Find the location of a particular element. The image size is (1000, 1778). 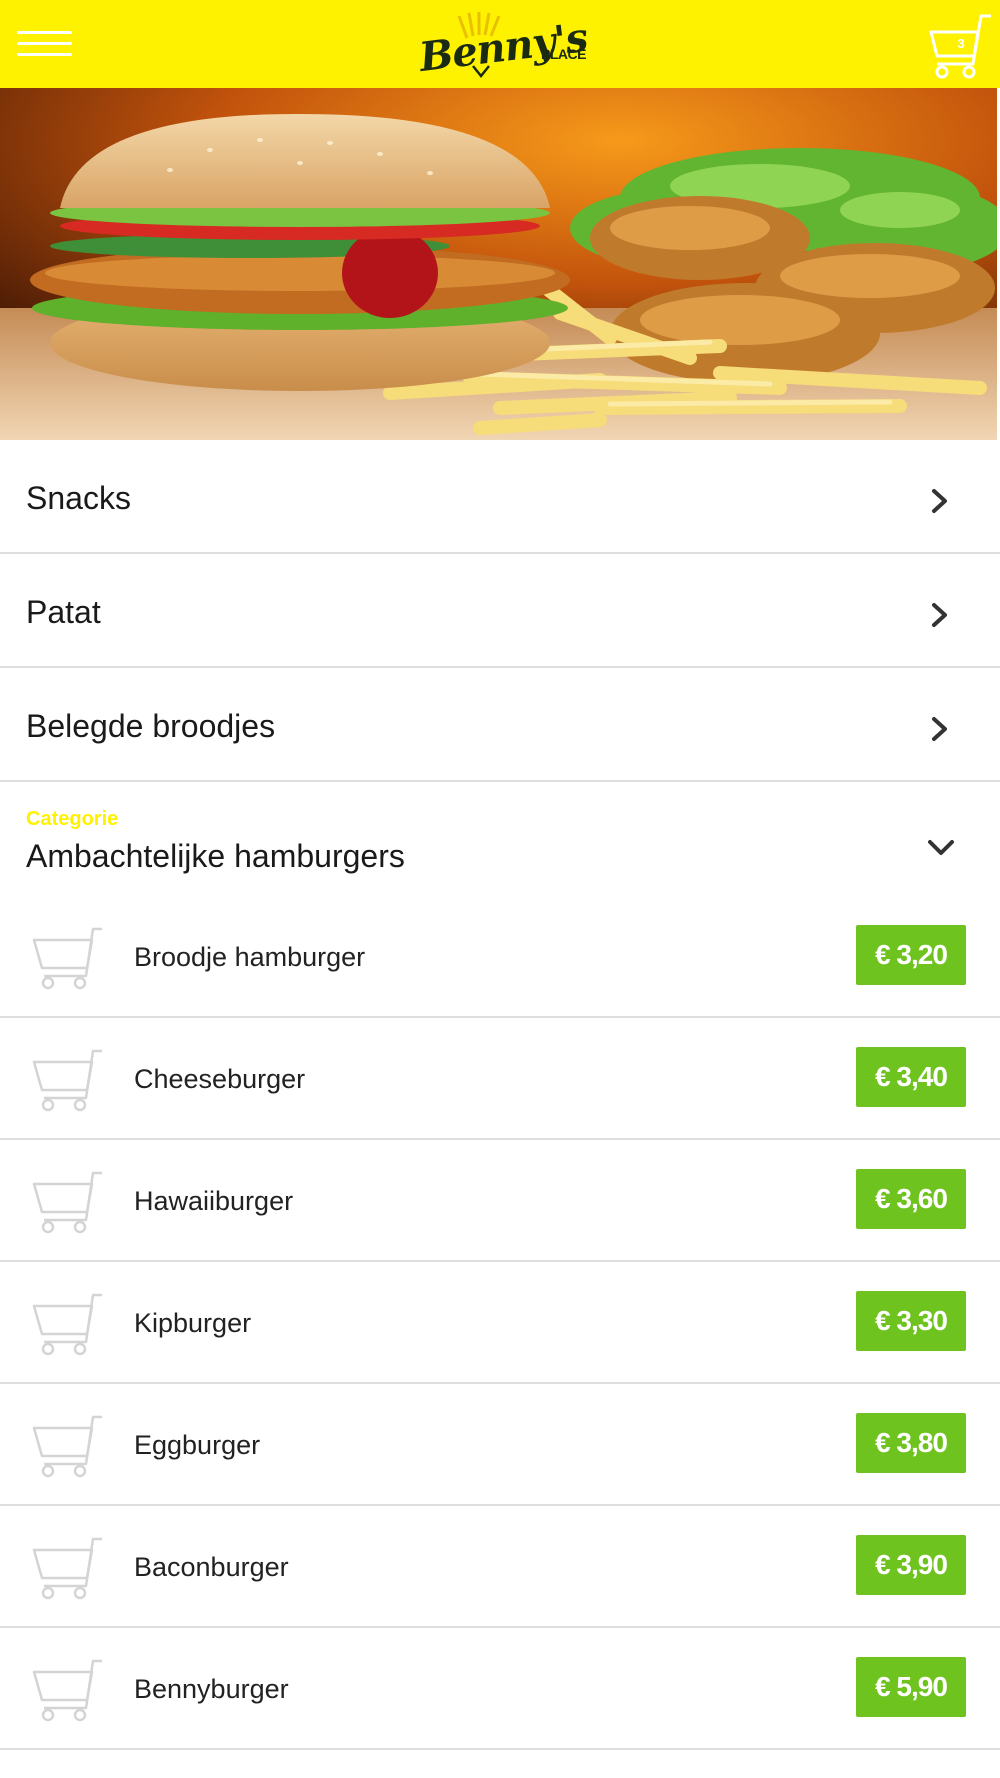

item-name: Broodje hamburger is located at coordinates (250, 957).